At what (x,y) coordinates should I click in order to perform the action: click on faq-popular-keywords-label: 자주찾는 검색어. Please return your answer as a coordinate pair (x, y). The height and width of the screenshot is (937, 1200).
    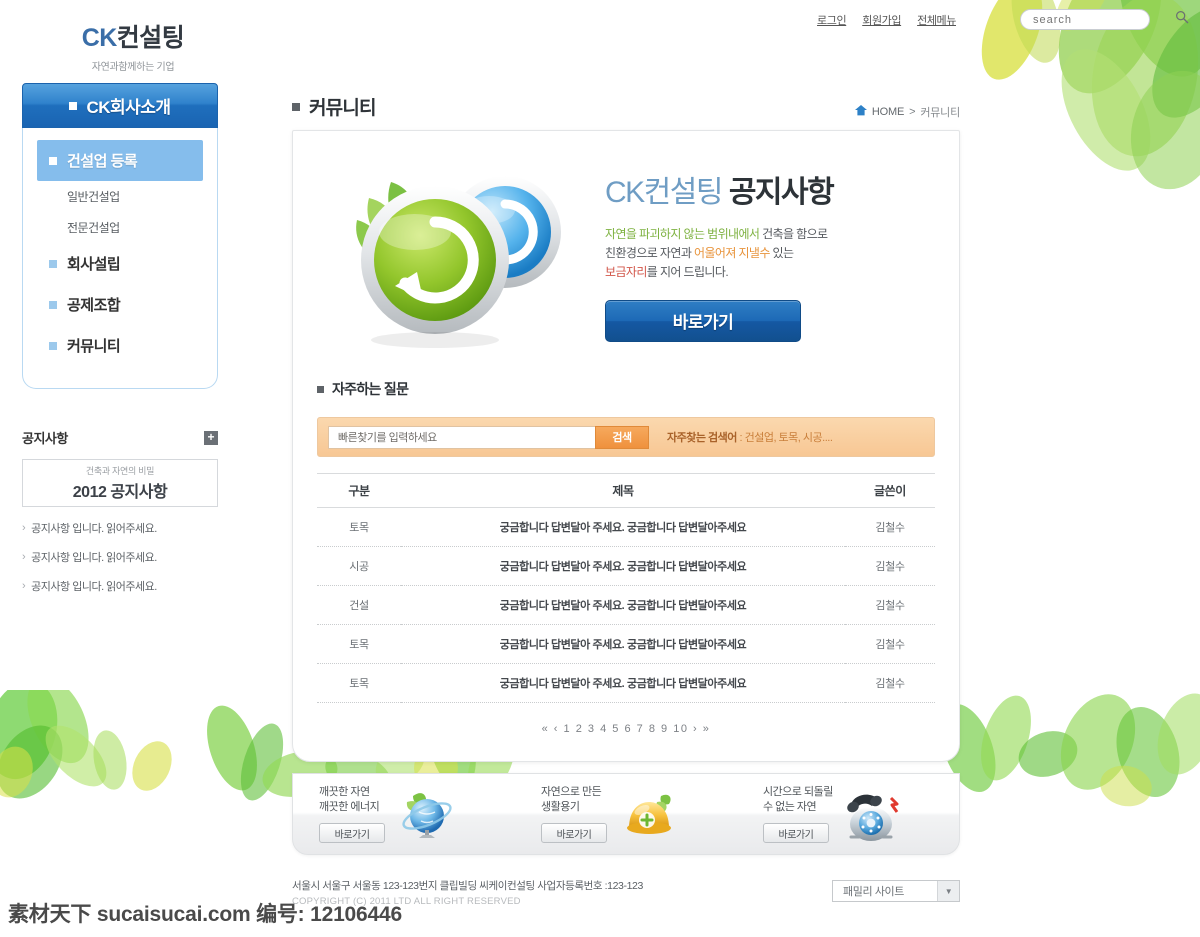
    Looking at the image, I should click on (702, 438).